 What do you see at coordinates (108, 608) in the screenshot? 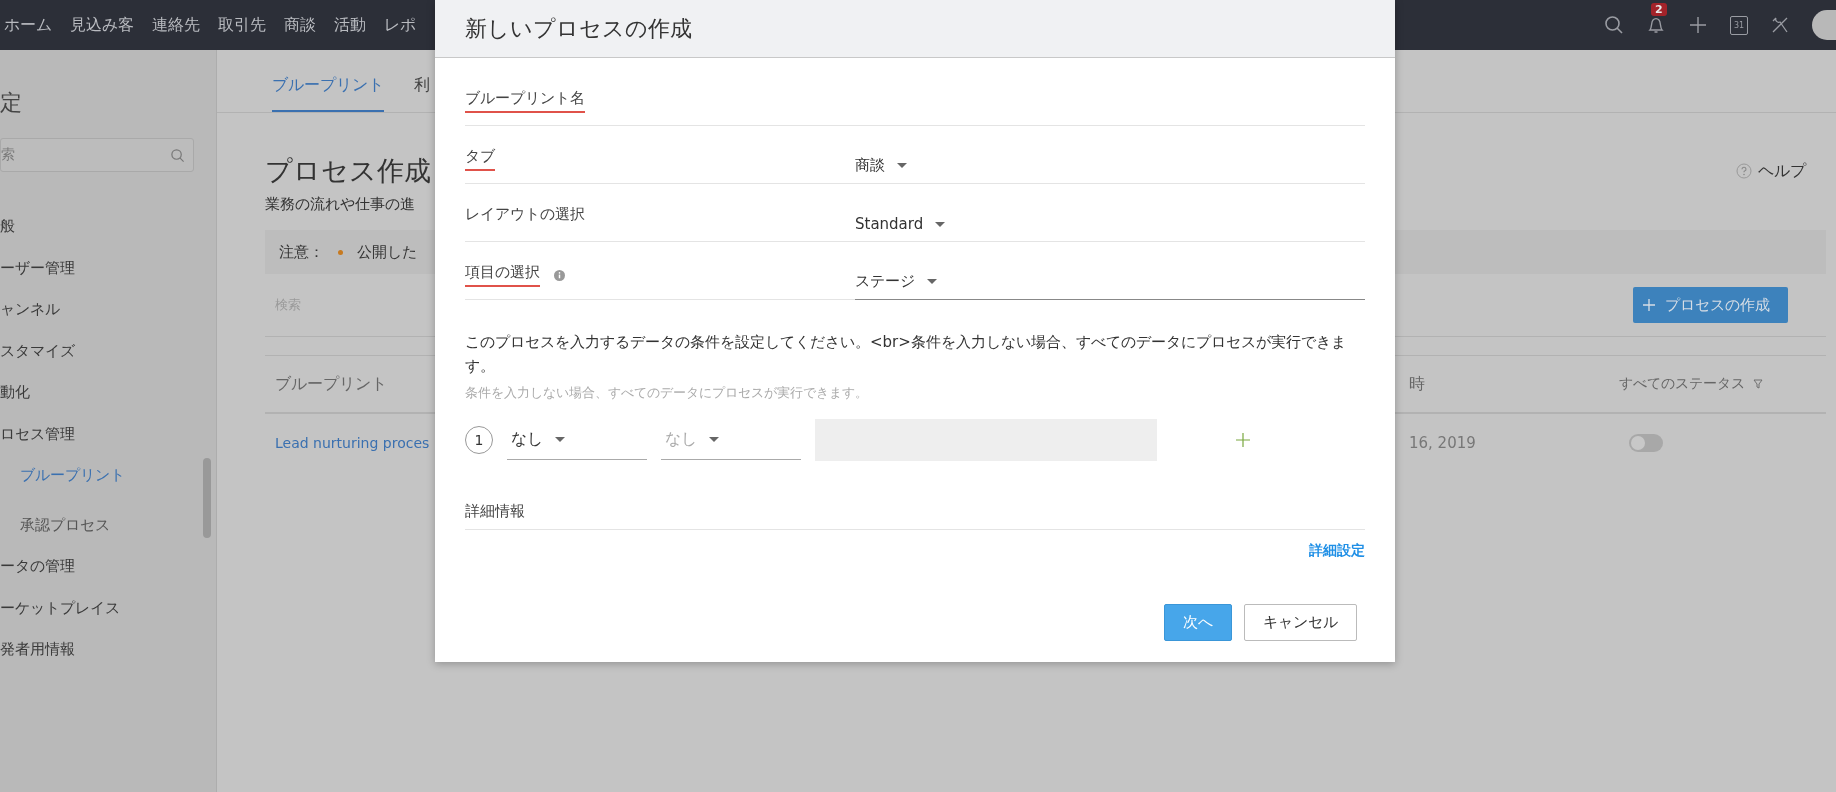
I see `sidebar-item: ーケットプレイス` at bounding box center [108, 608].